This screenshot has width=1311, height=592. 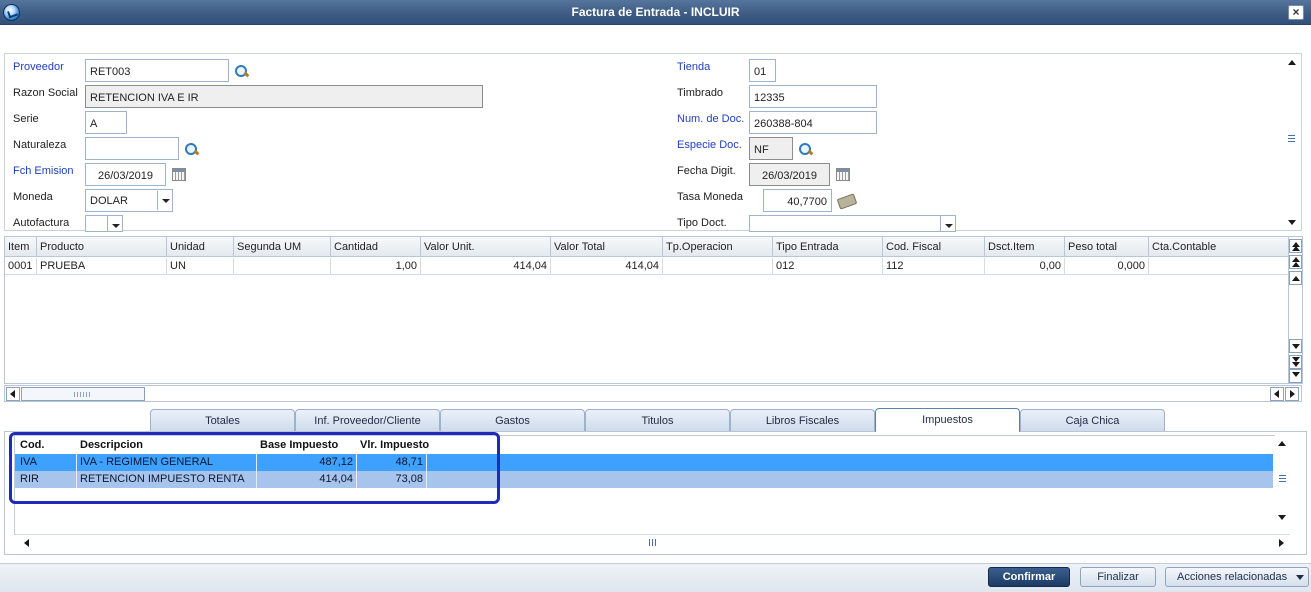 What do you see at coordinates (21, 247) in the screenshot?
I see `column-header: Item` at bounding box center [21, 247].